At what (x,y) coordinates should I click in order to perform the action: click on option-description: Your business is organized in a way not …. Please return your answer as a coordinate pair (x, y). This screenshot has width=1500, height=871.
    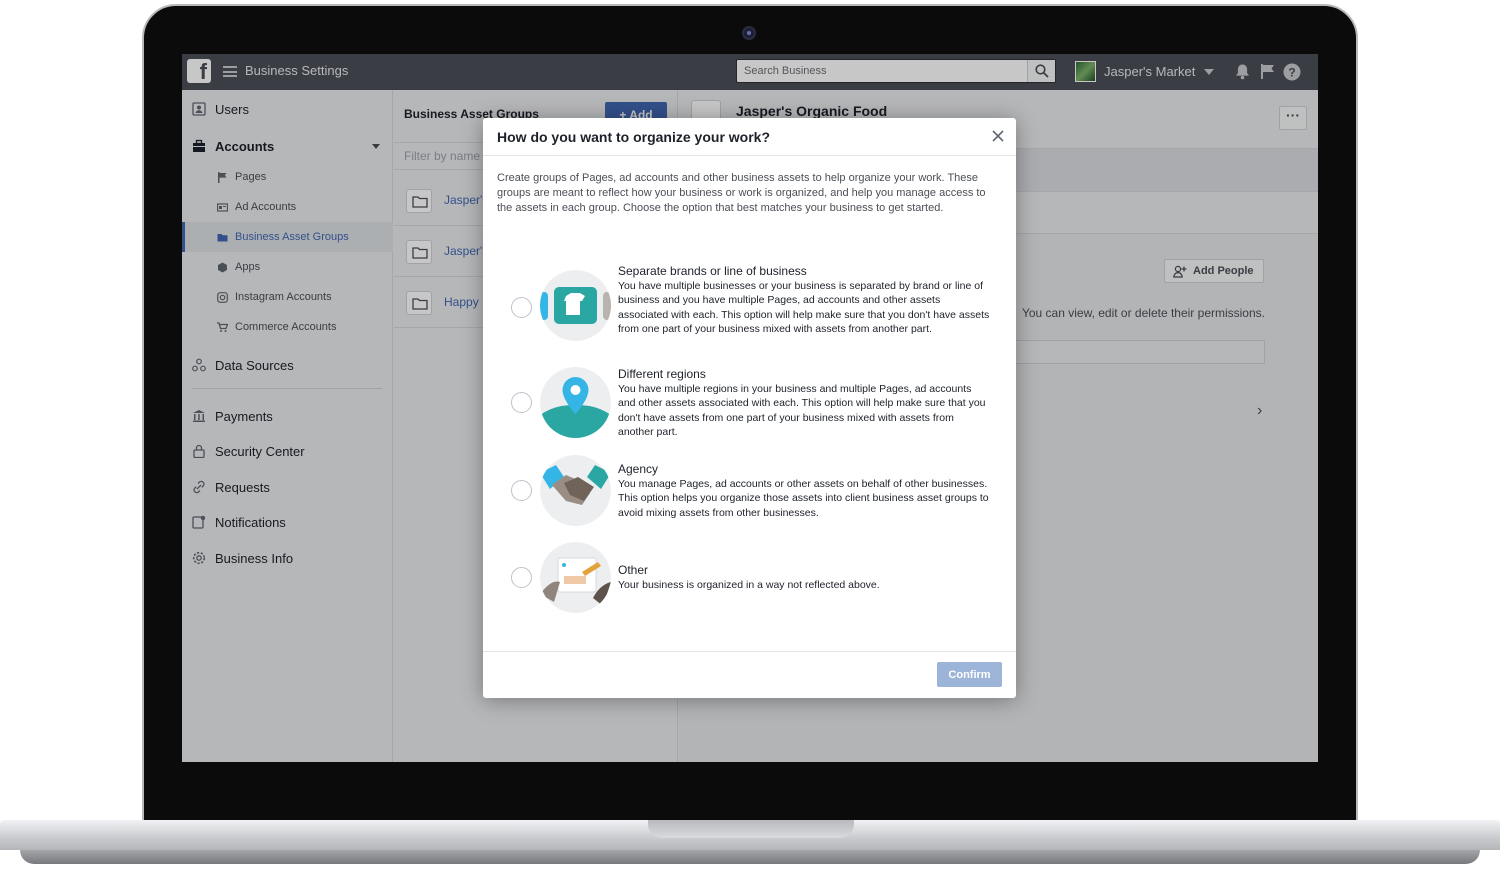
    Looking at the image, I should click on (749, 585).